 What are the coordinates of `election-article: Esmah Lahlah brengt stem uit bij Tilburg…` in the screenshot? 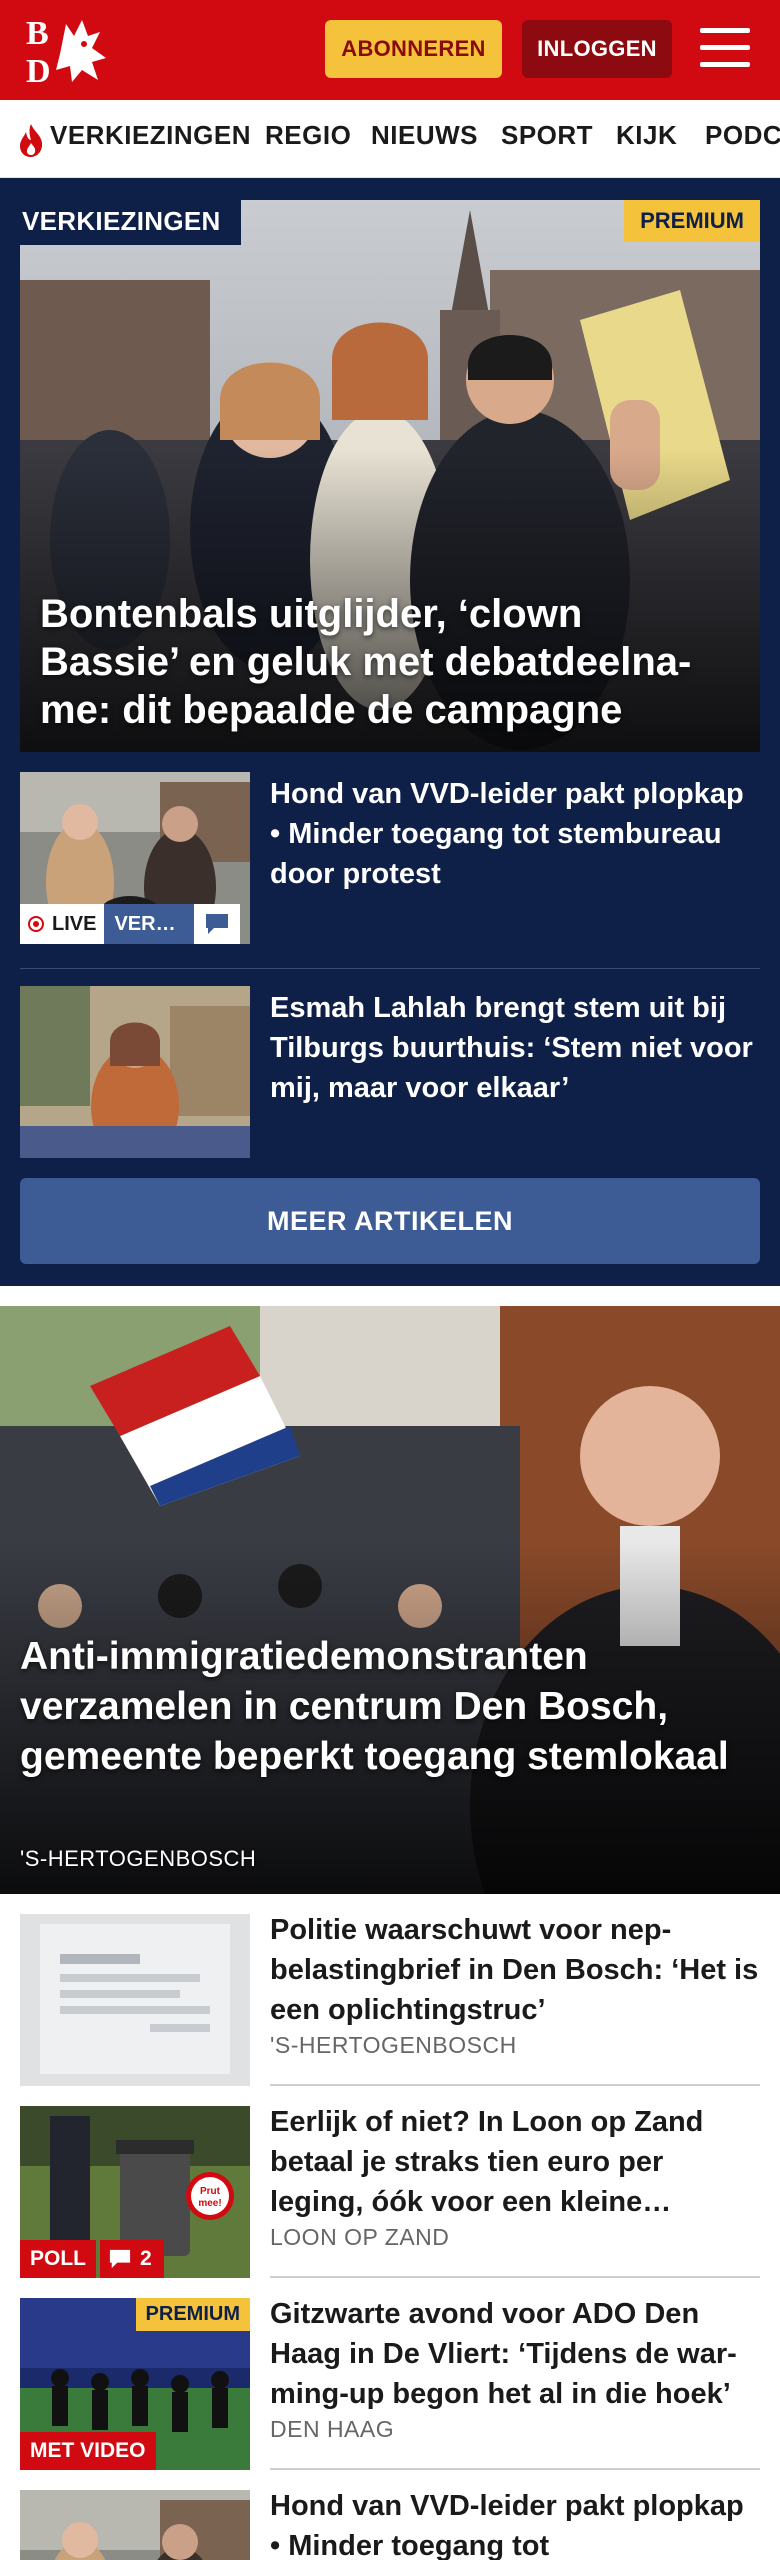 It's located at (390, 1072).